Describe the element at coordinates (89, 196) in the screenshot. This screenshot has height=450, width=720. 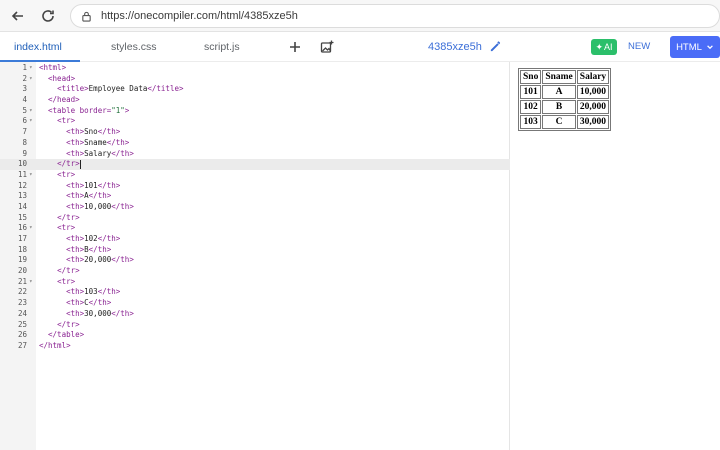
I see `code-text: <th>A</th>` at that location.